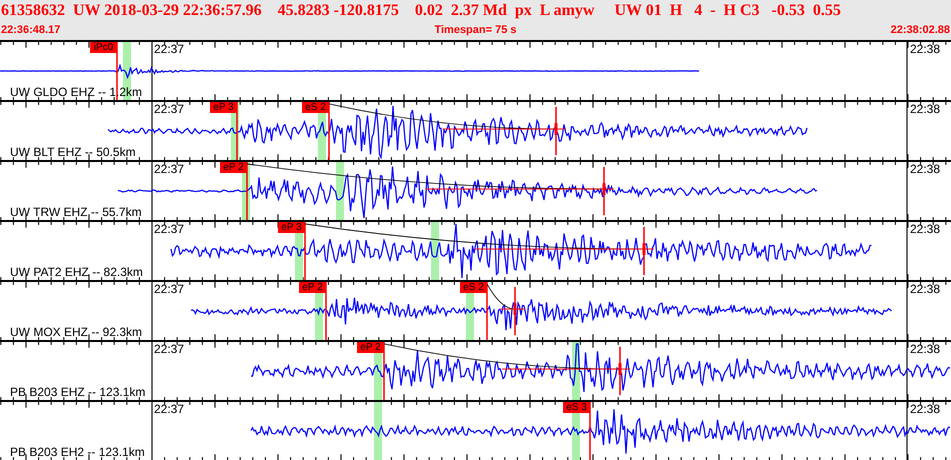  What do you see at coordinates (78, 392) in the screenshot?
I see `station-label: PB B203 EHZ -- 123.1km` at bounding box center [78, 392].